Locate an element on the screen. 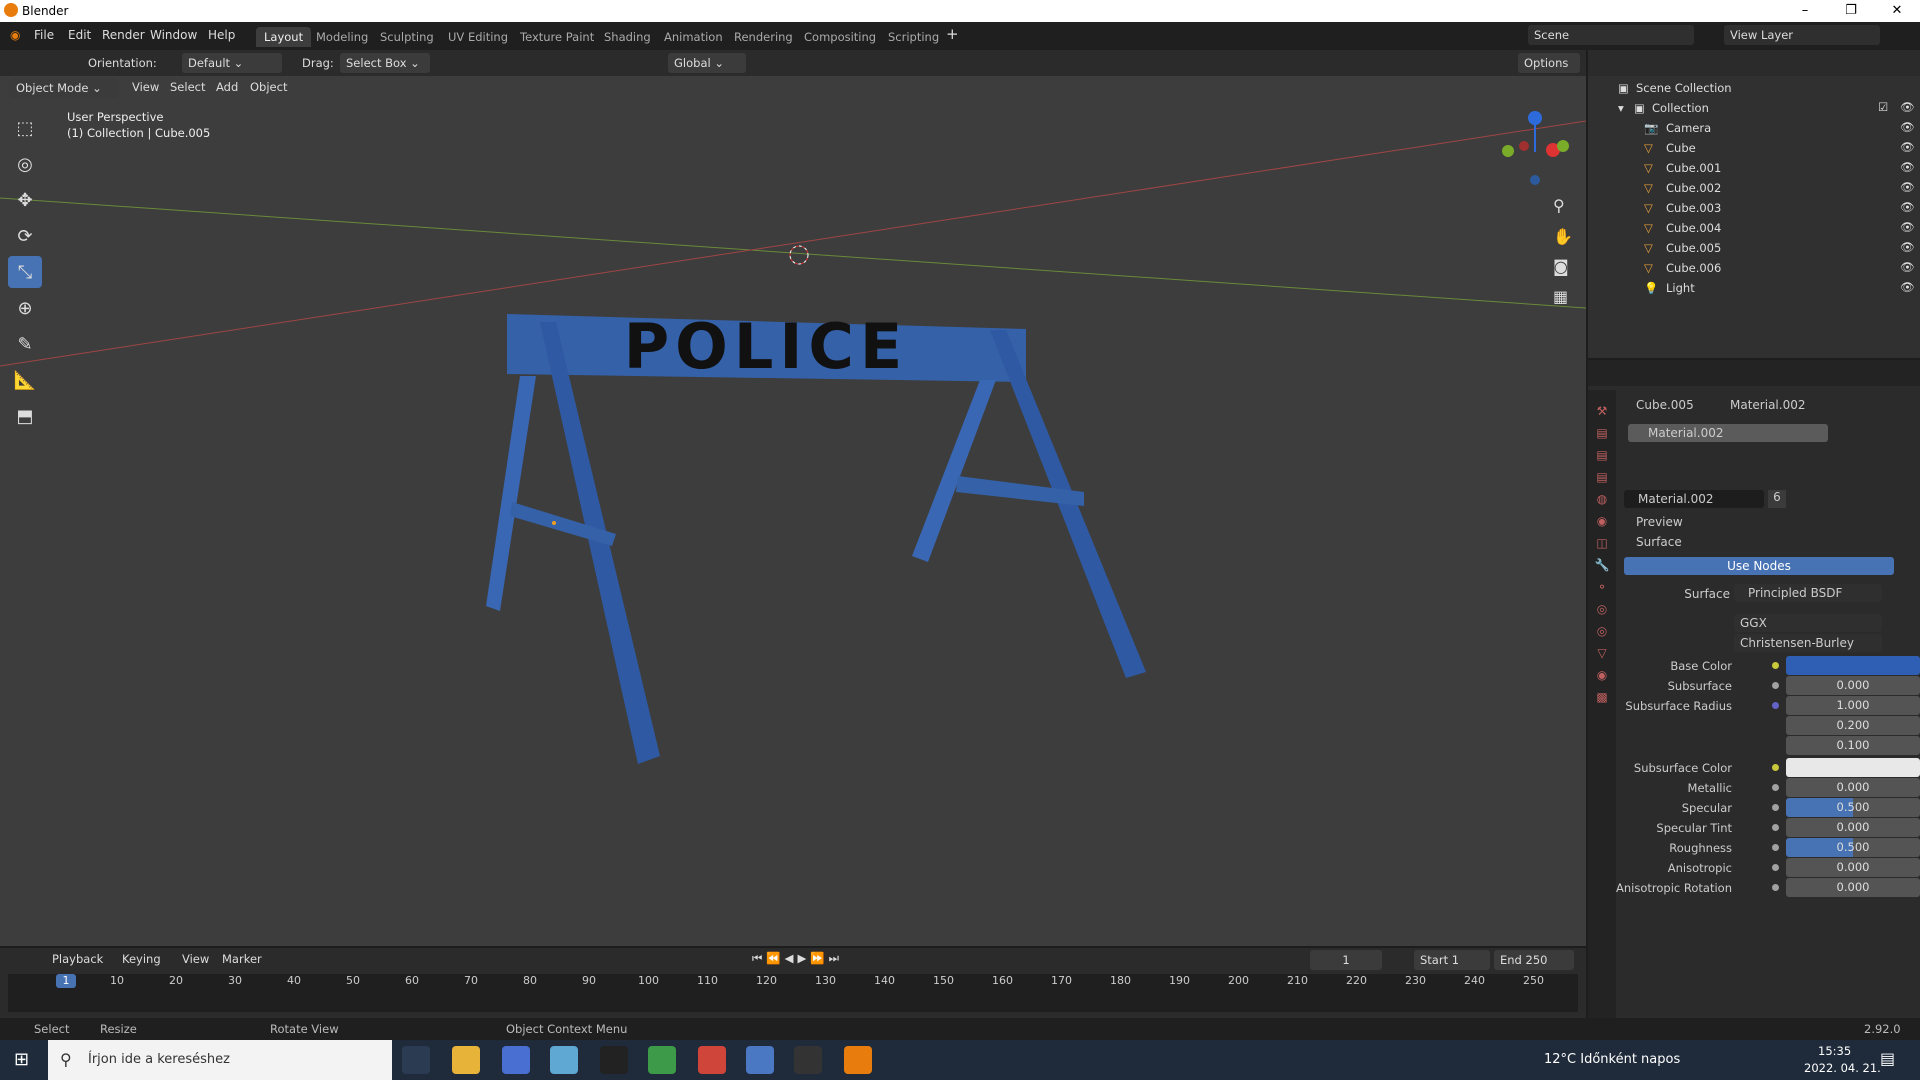 This screenshot has height=1080, width=1920. preview-section: Preview is located at coordinates (1659, 522).